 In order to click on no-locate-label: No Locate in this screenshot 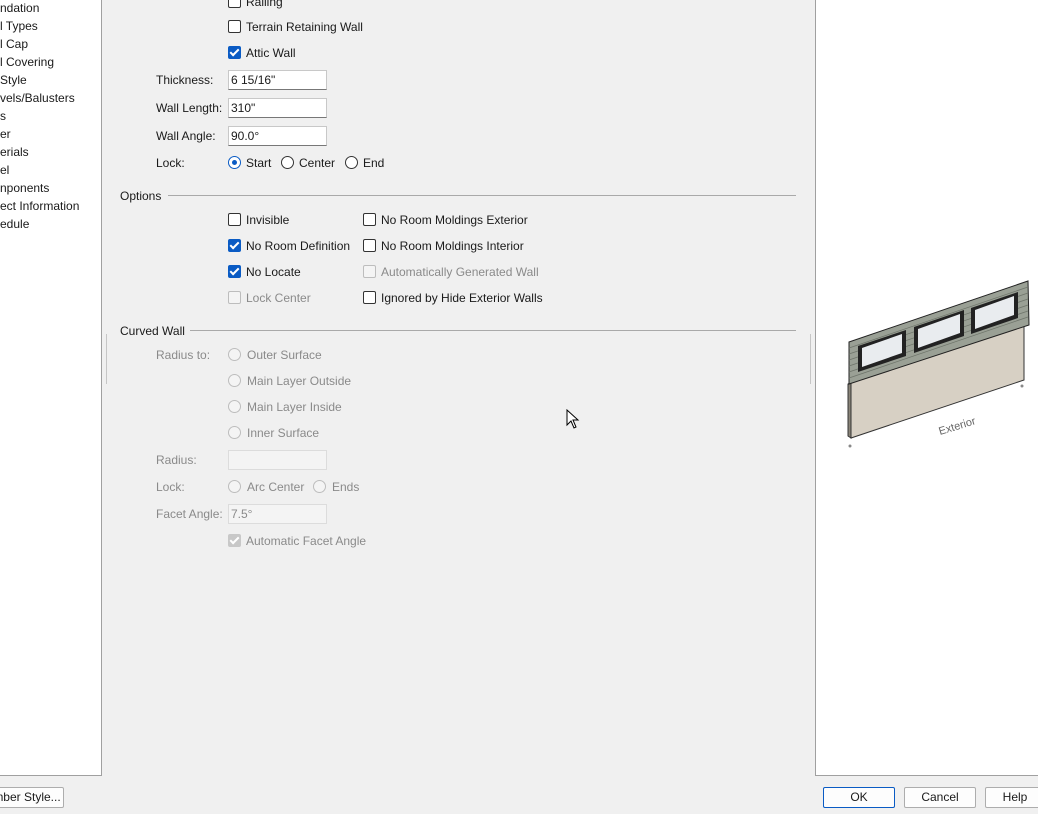, I will do `click(273, 272)`.